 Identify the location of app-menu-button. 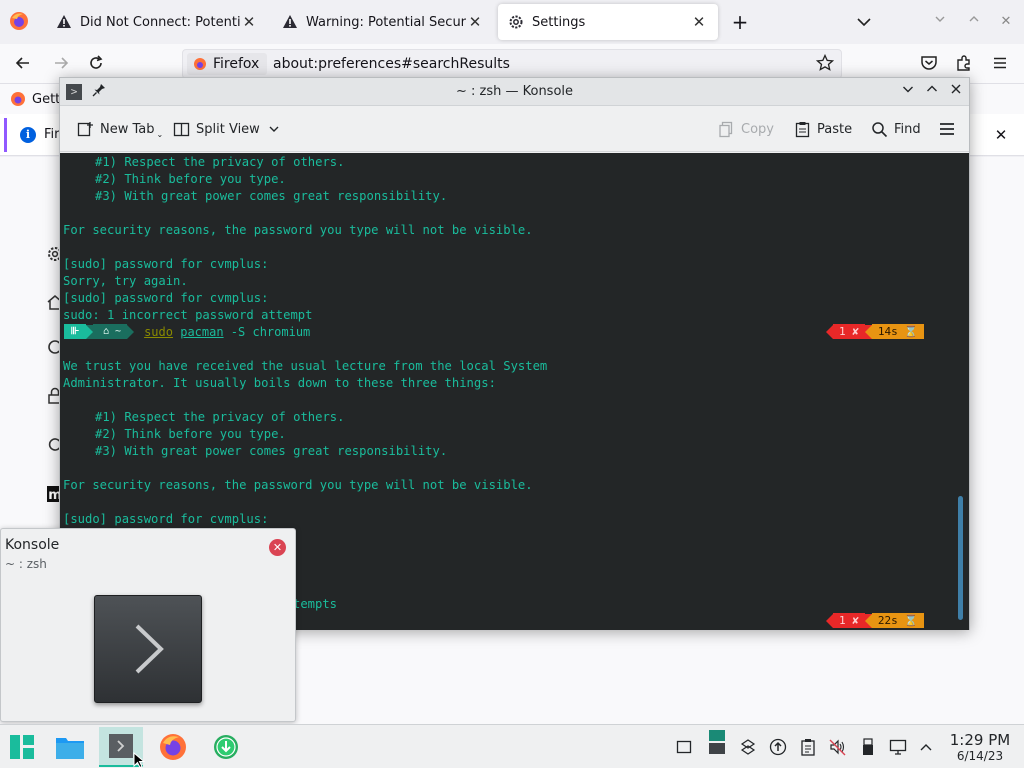
(1000, 65).